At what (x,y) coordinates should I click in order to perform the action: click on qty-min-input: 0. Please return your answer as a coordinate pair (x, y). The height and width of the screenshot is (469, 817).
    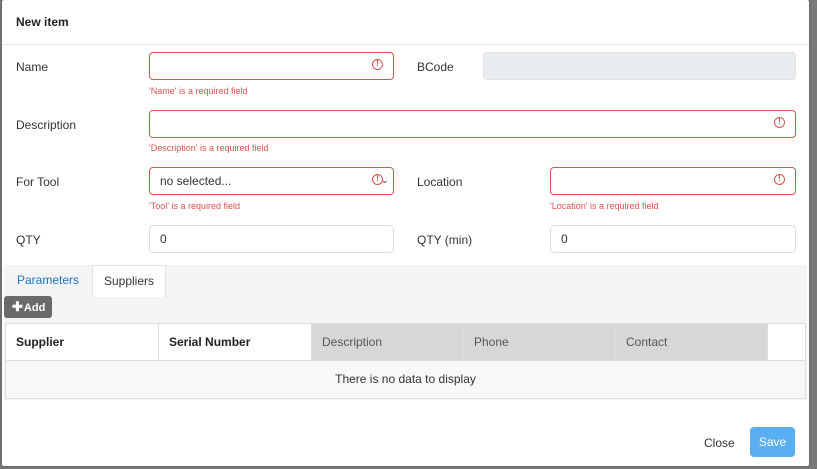
    Looking at the image, I should click on (673, 239).